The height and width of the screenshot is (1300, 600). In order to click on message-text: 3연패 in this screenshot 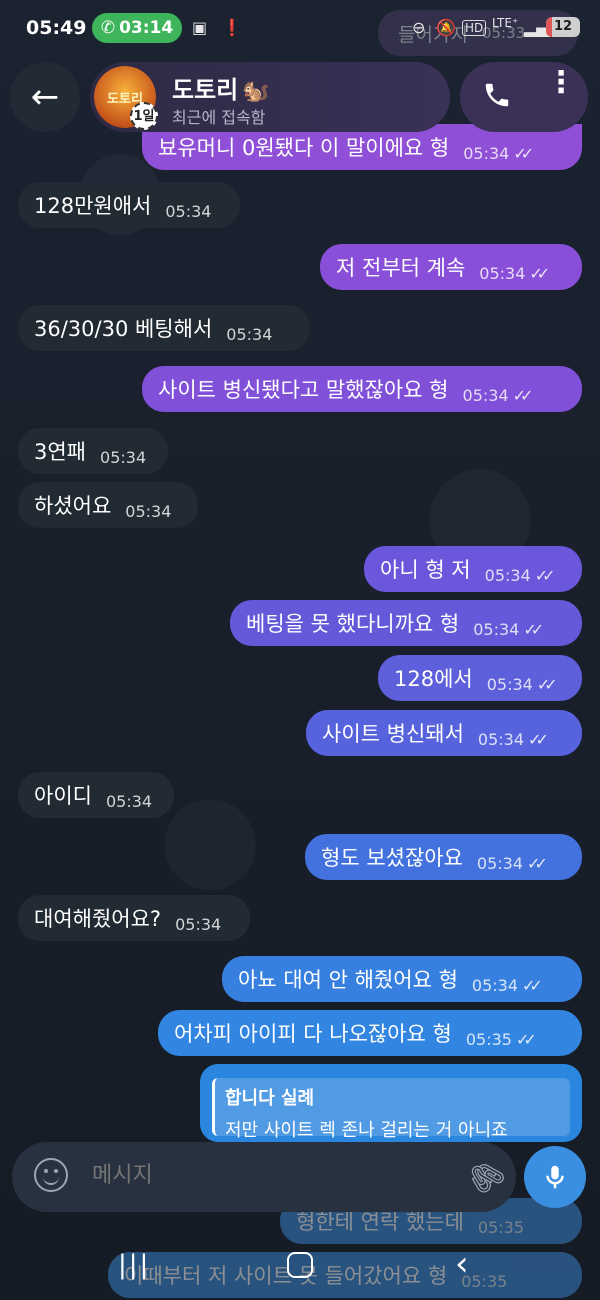, I will do `click(60, 452)`.